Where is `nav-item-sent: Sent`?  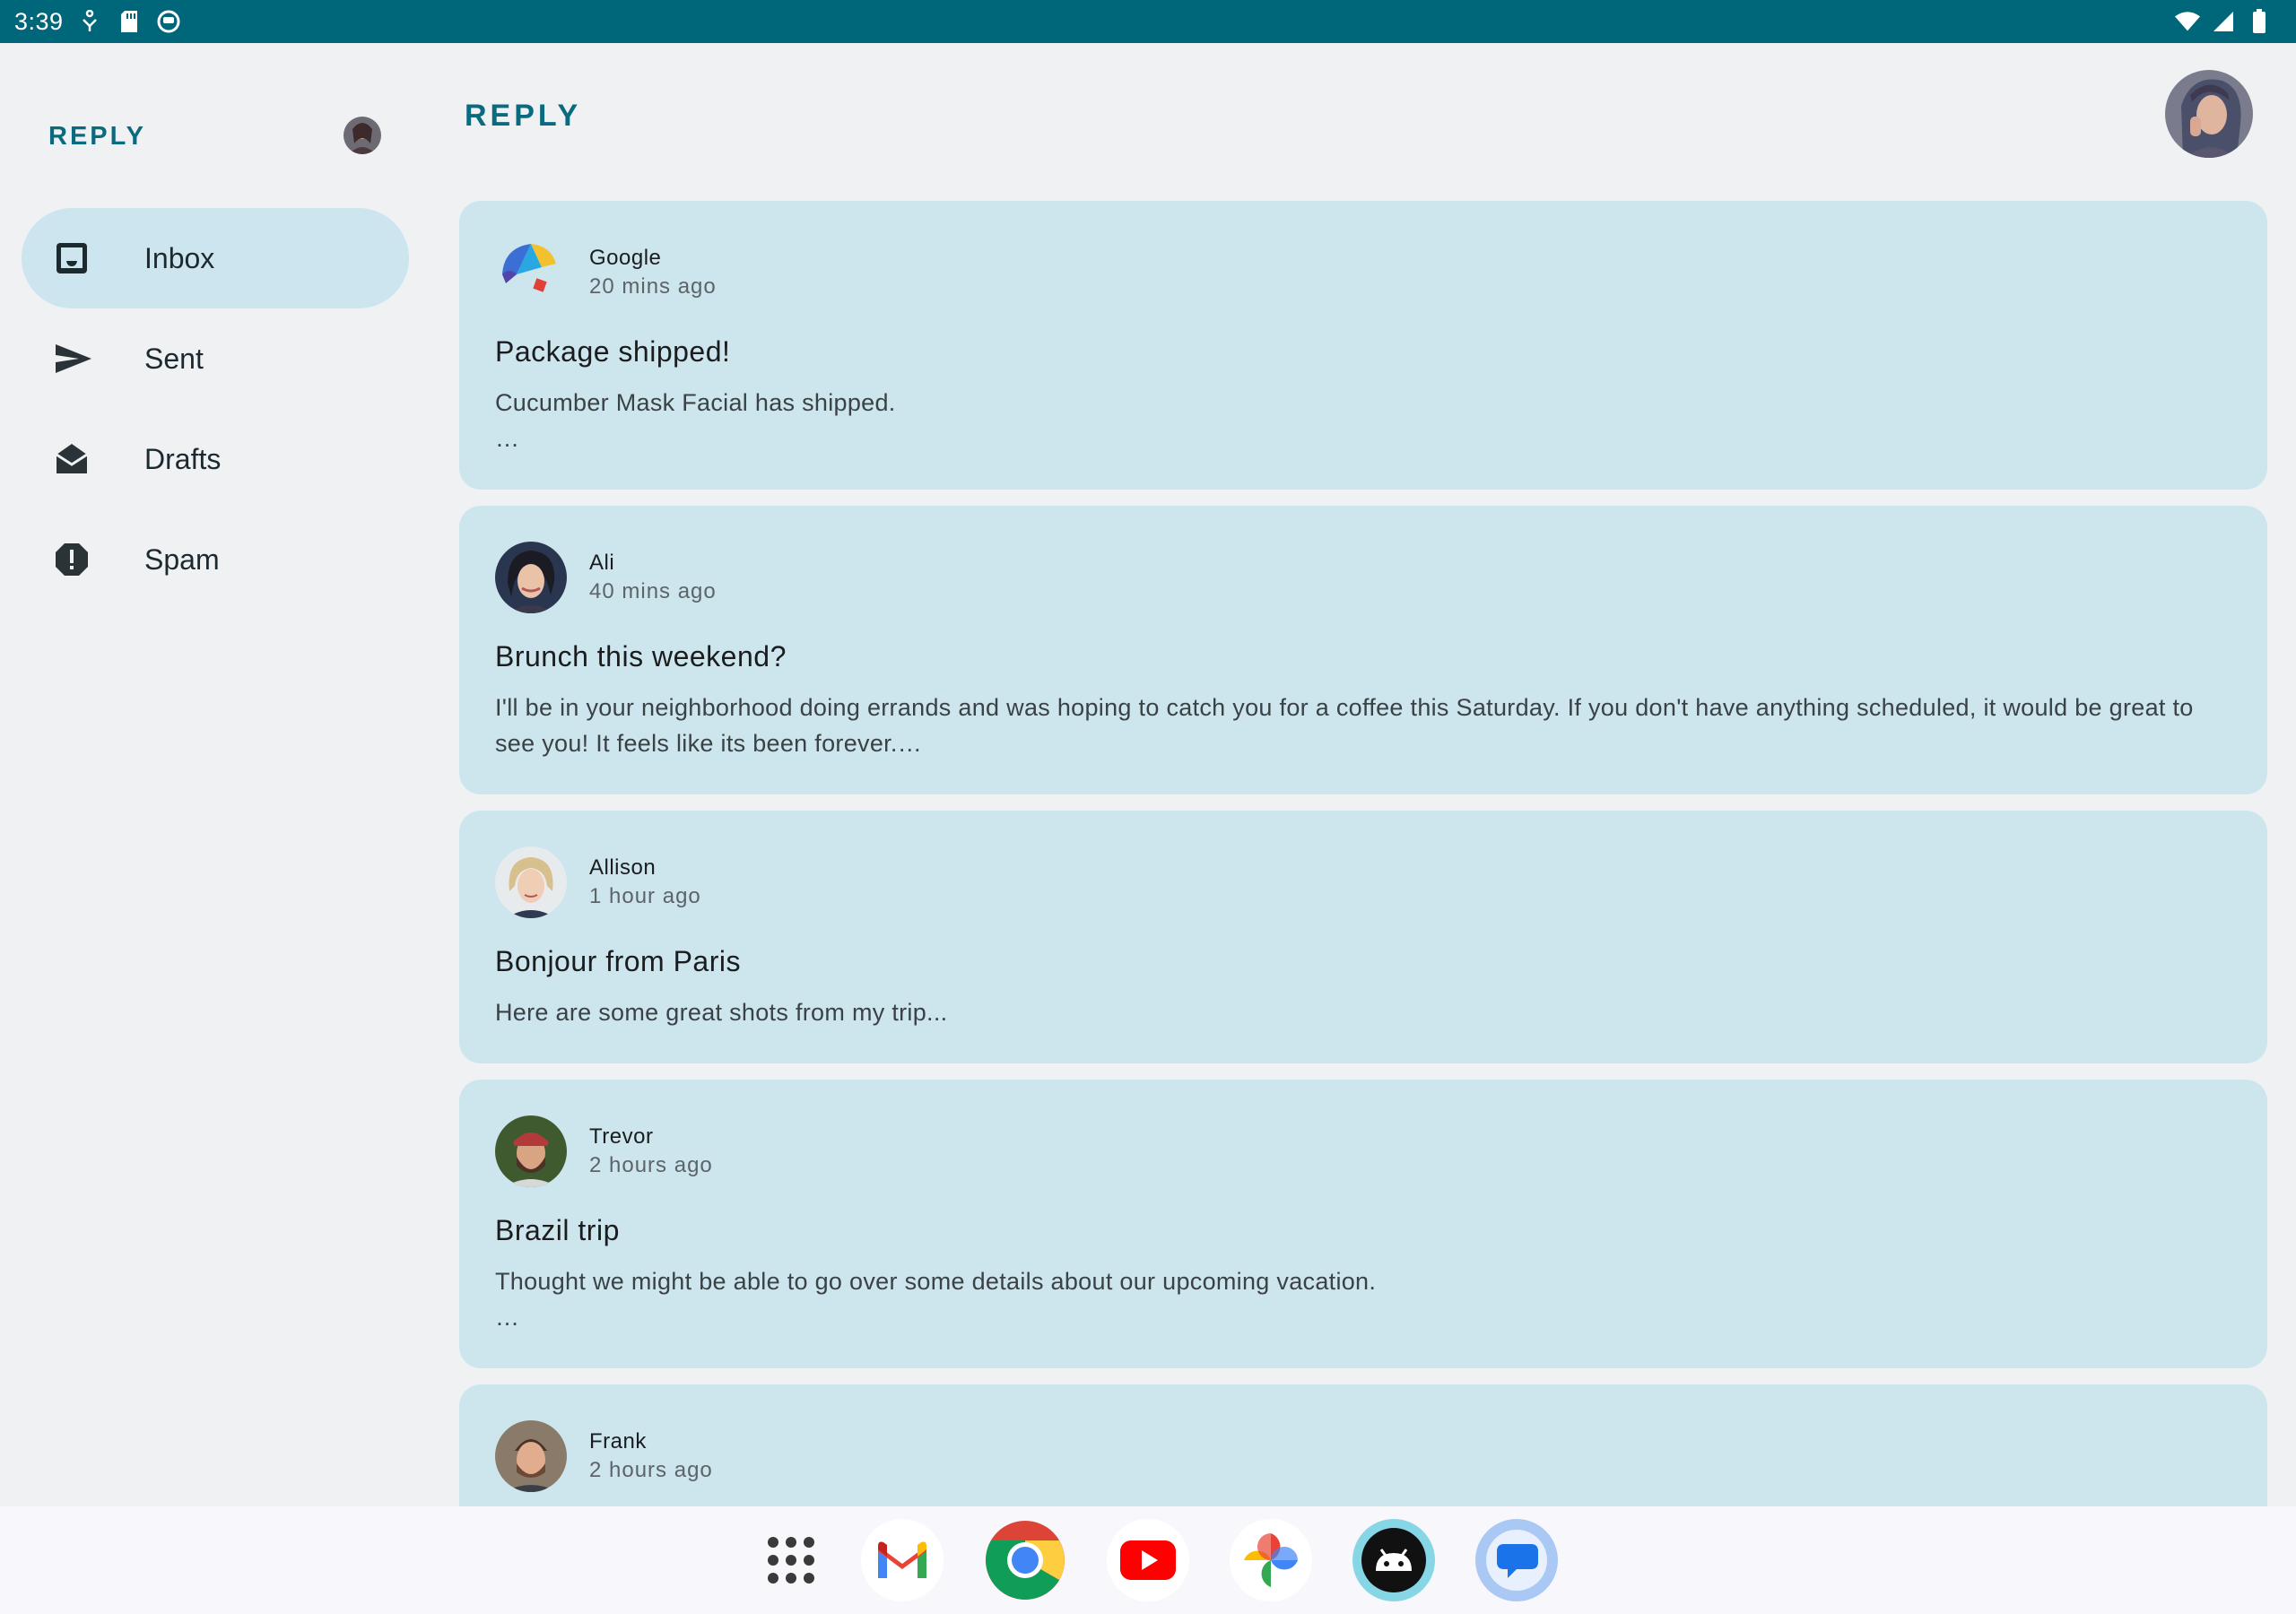 nav-item-sent: Sent is located at coordinates (215, 358).